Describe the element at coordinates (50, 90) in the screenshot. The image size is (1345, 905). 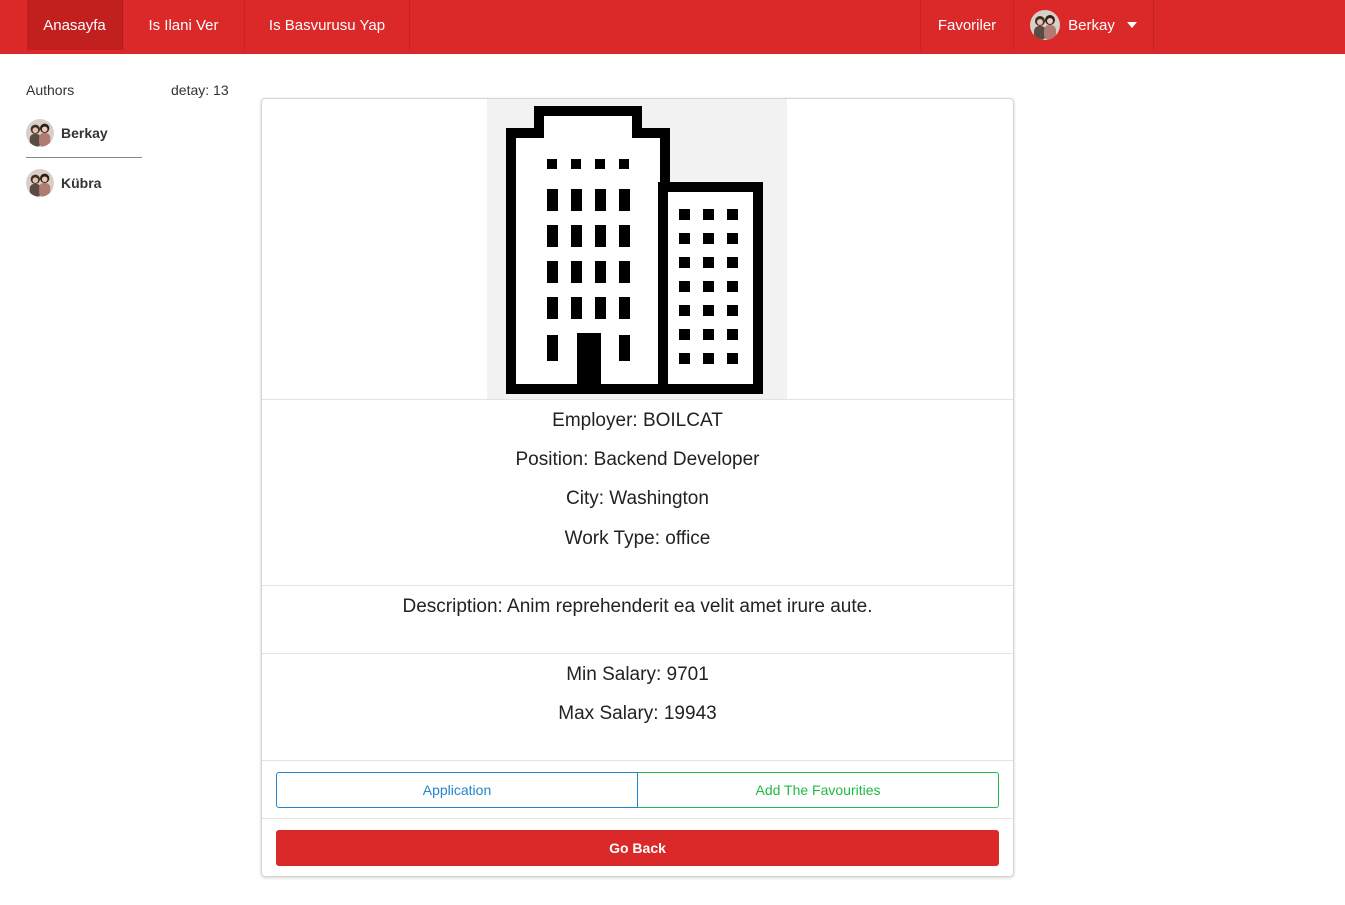
I see `authors-title: Authors` at that location.